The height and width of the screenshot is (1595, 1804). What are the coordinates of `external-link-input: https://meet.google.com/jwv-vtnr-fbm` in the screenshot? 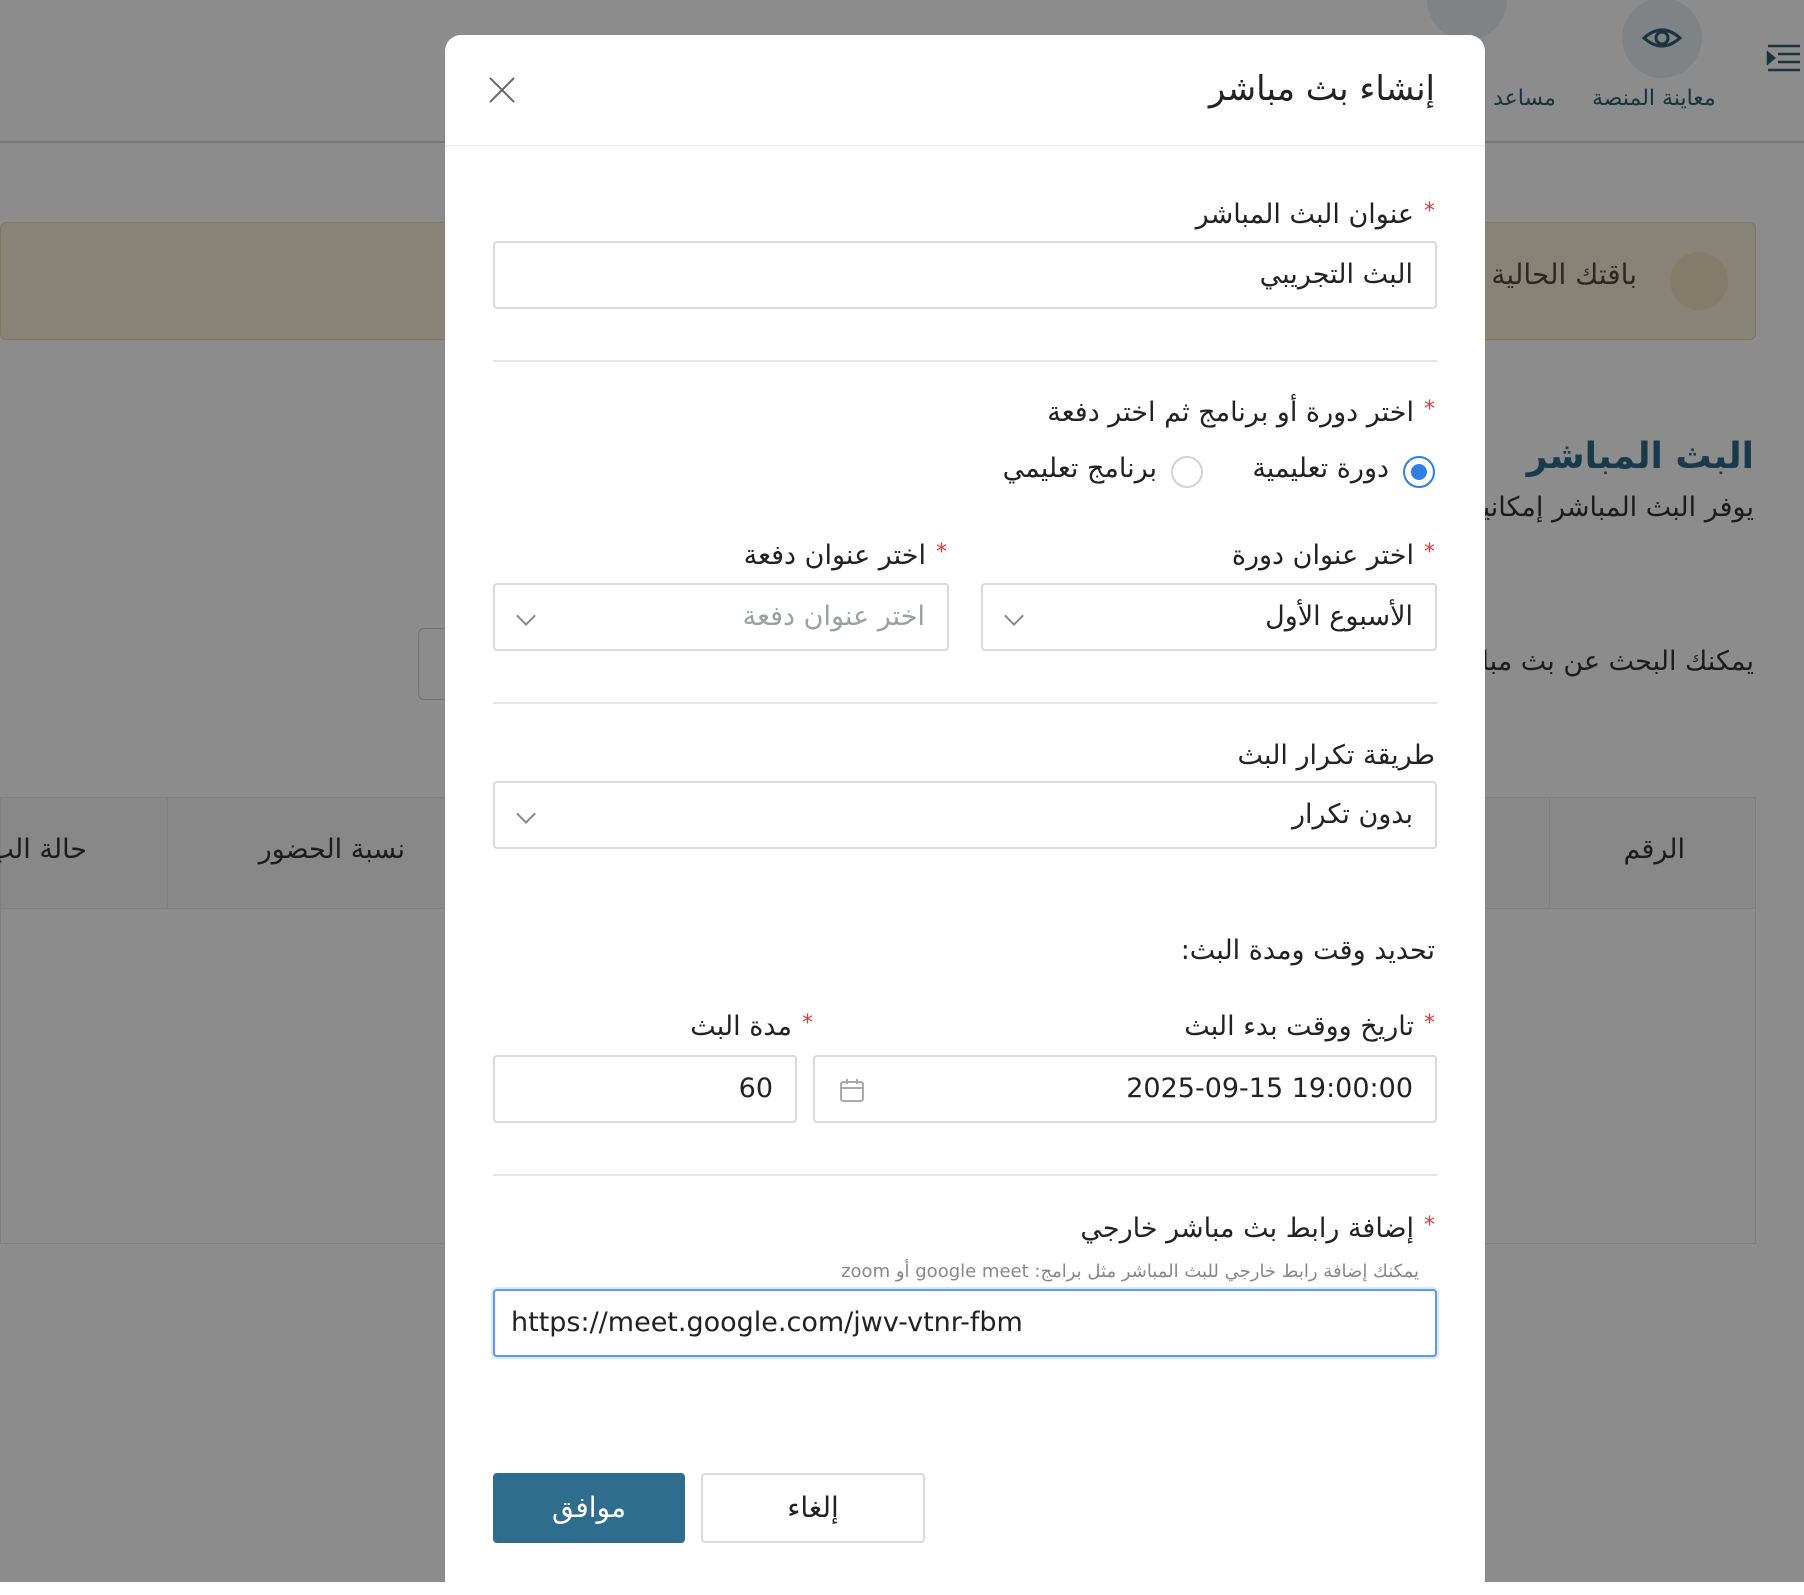 It's located at (965, 1323).